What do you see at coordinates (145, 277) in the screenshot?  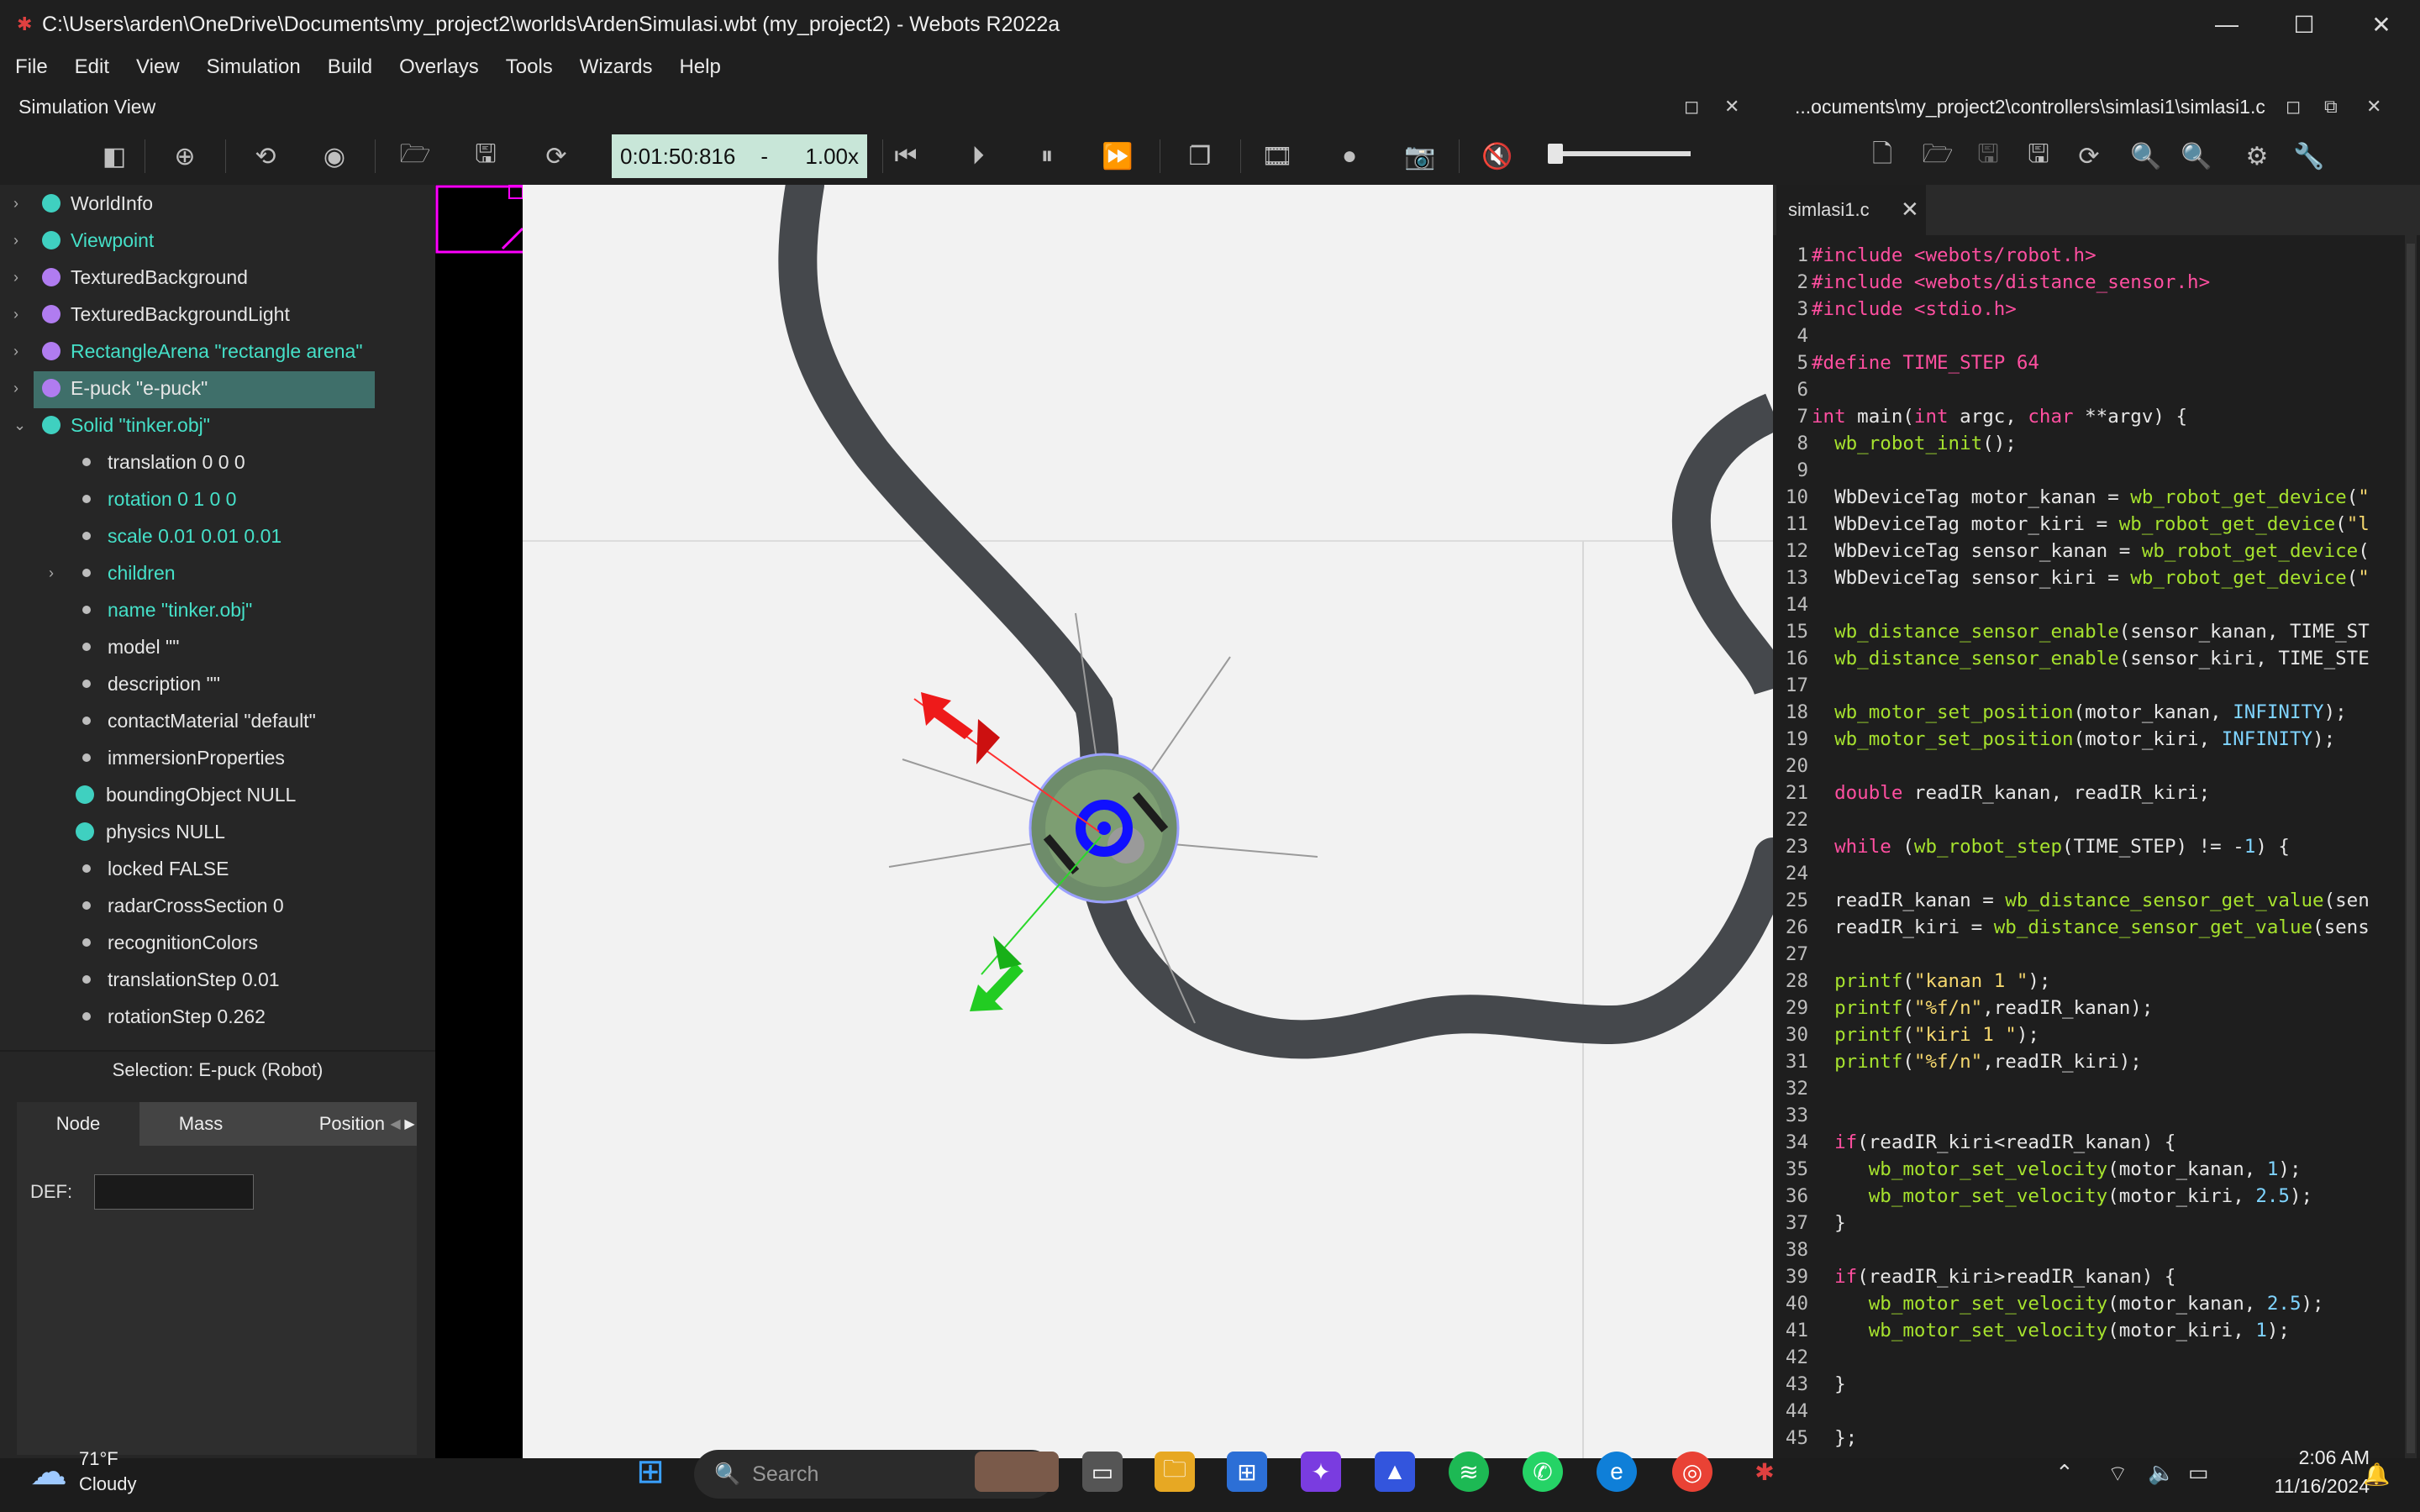 I see `tree-node: TexturedBackground` at bounding box center [145, 277].